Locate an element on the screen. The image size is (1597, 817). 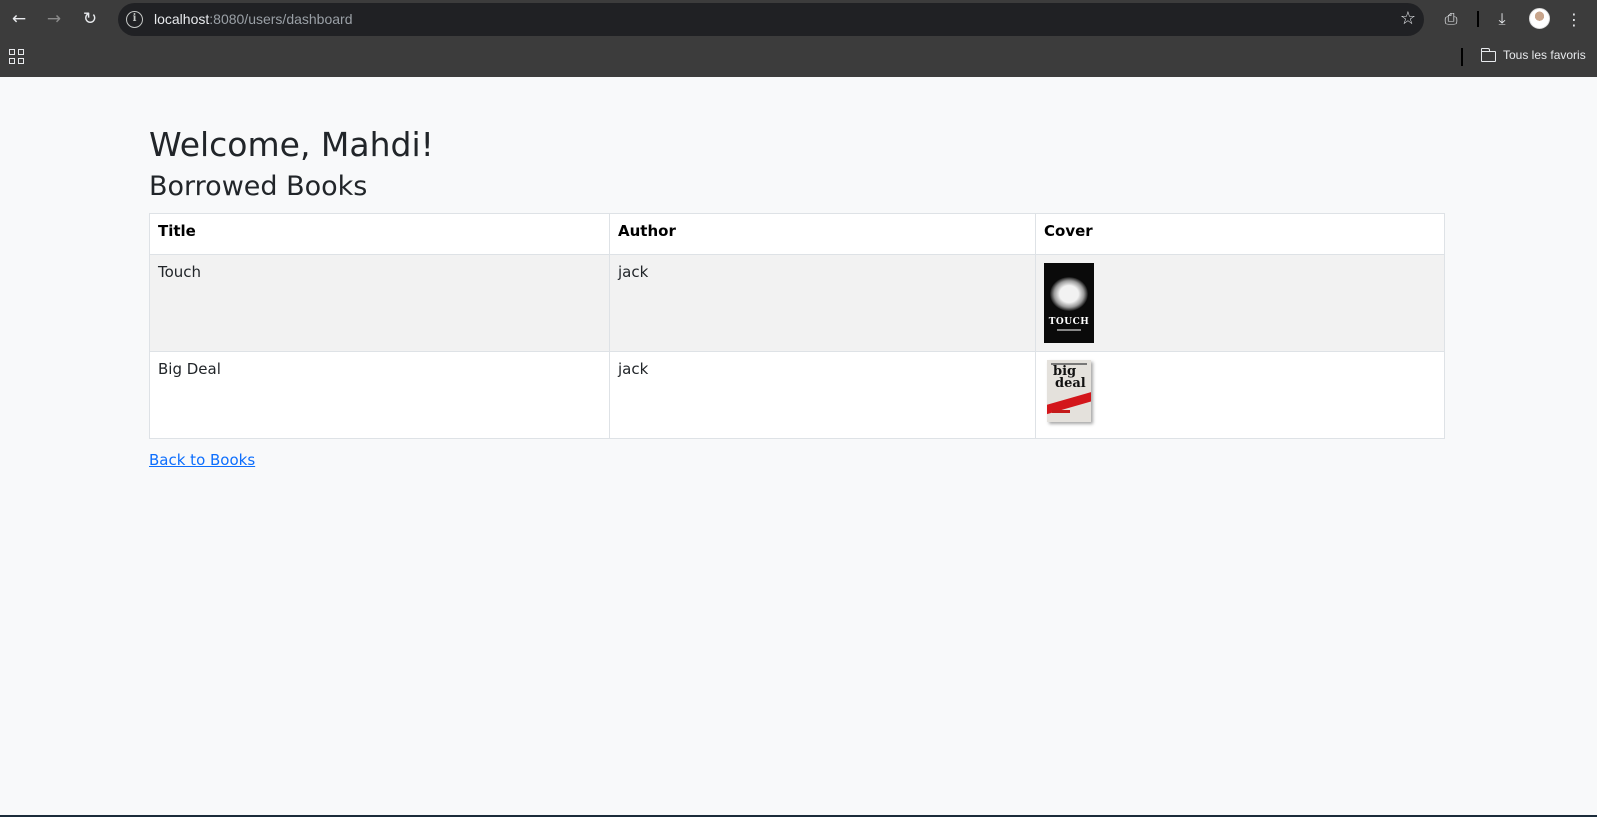
book-title-cell: Touch is located at coordinates (379, 303).